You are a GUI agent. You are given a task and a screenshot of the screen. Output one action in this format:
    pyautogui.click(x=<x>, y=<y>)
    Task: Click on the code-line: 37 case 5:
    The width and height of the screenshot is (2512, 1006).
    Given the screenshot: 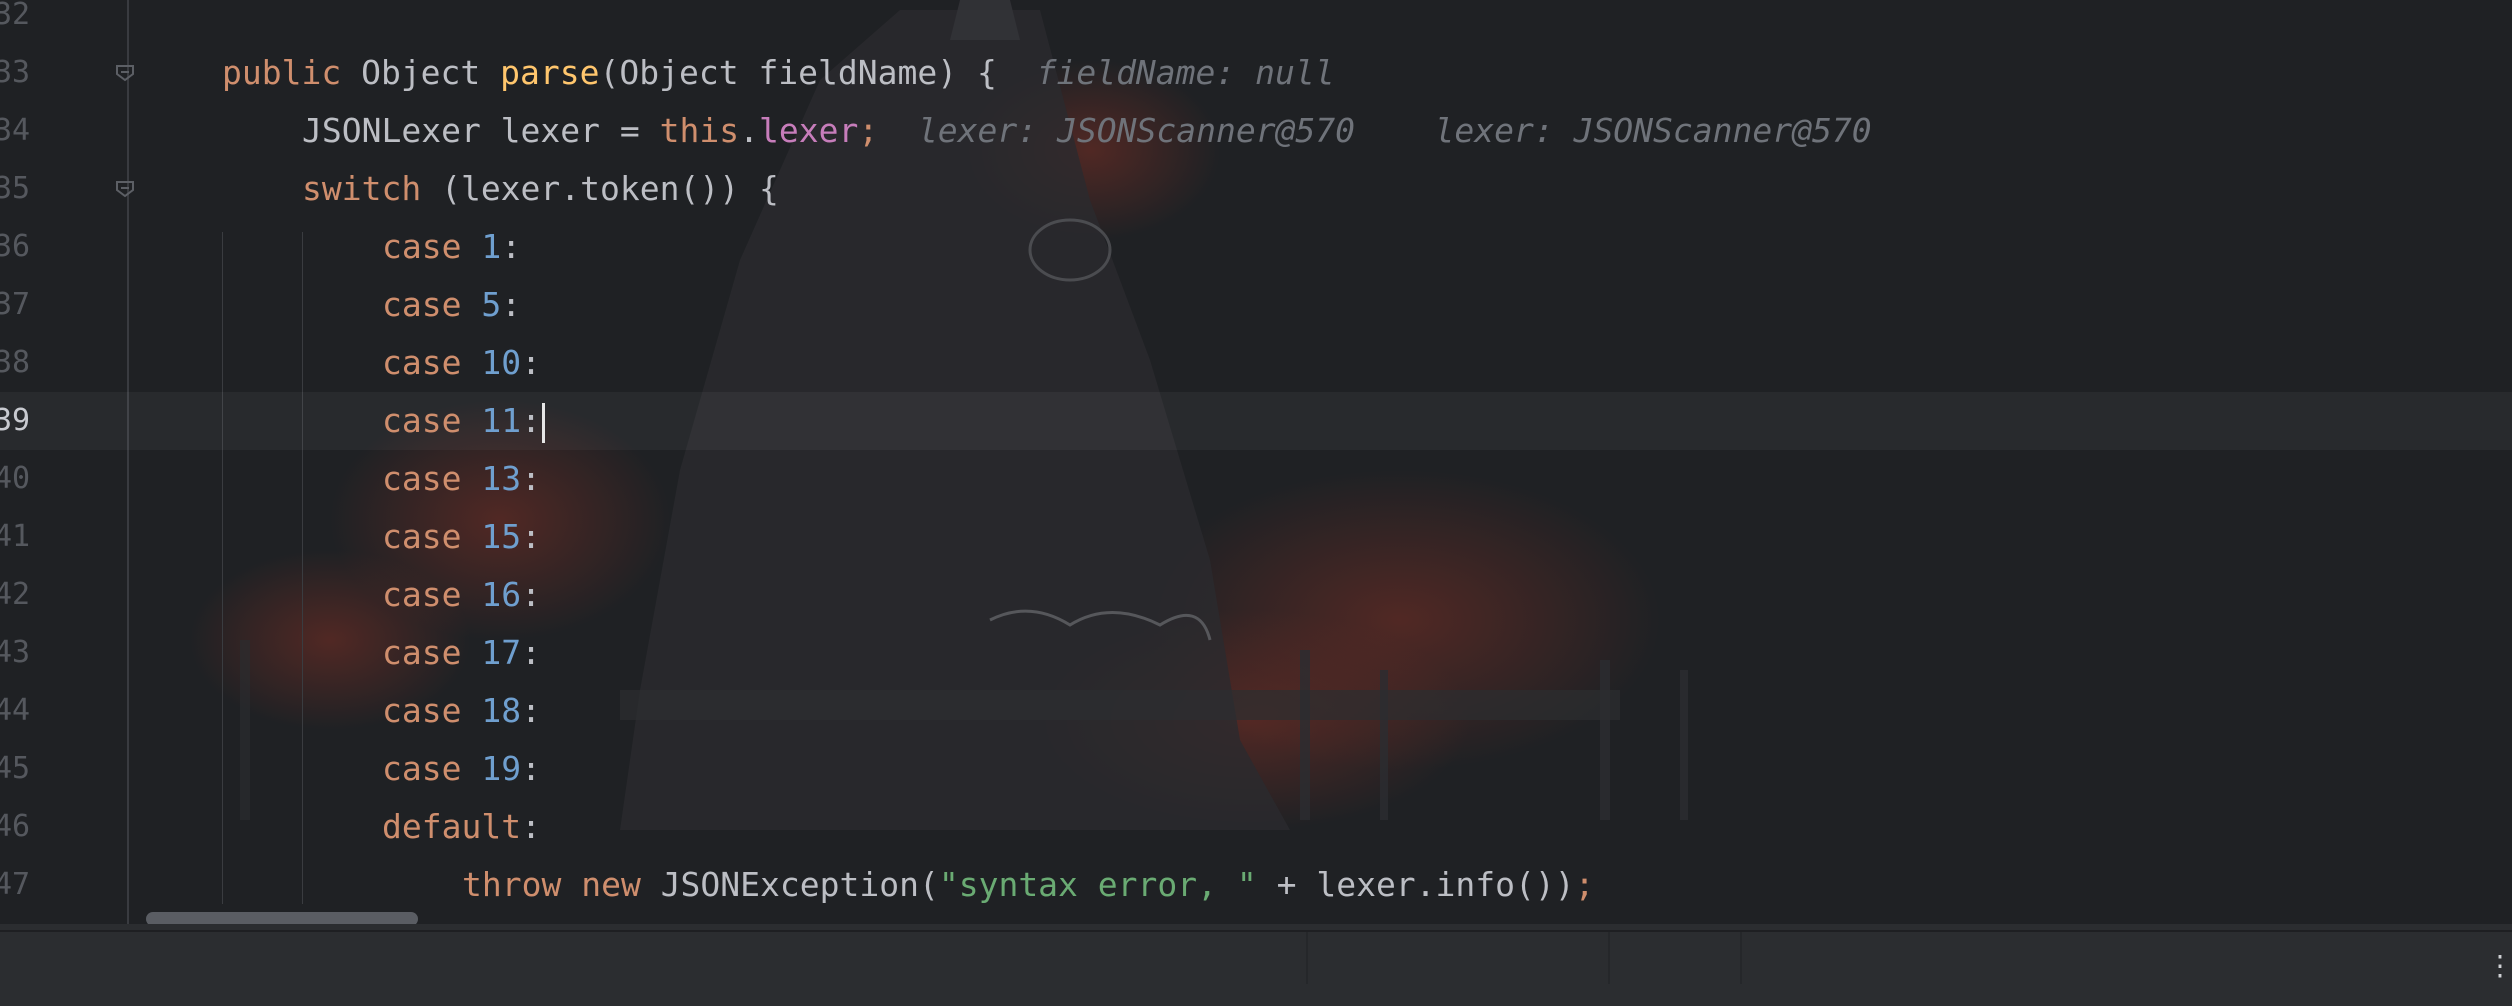 What is the action you would take?
    pyautogui.click(x=1256, y=305)
    